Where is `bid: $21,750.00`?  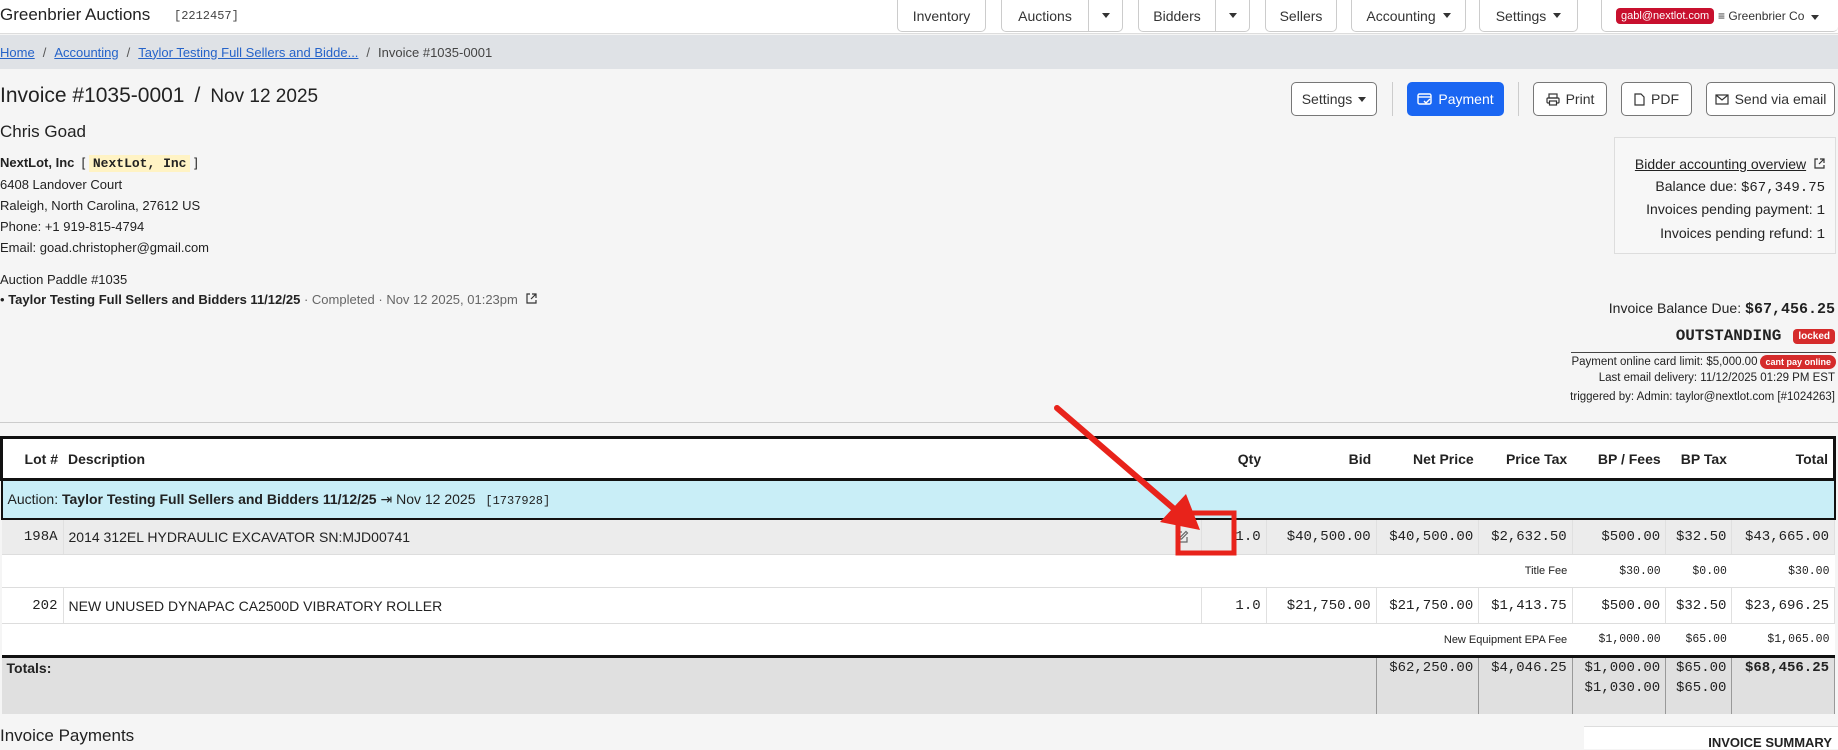 bid: $21,750.00 is located at coordinates (1321, 605).